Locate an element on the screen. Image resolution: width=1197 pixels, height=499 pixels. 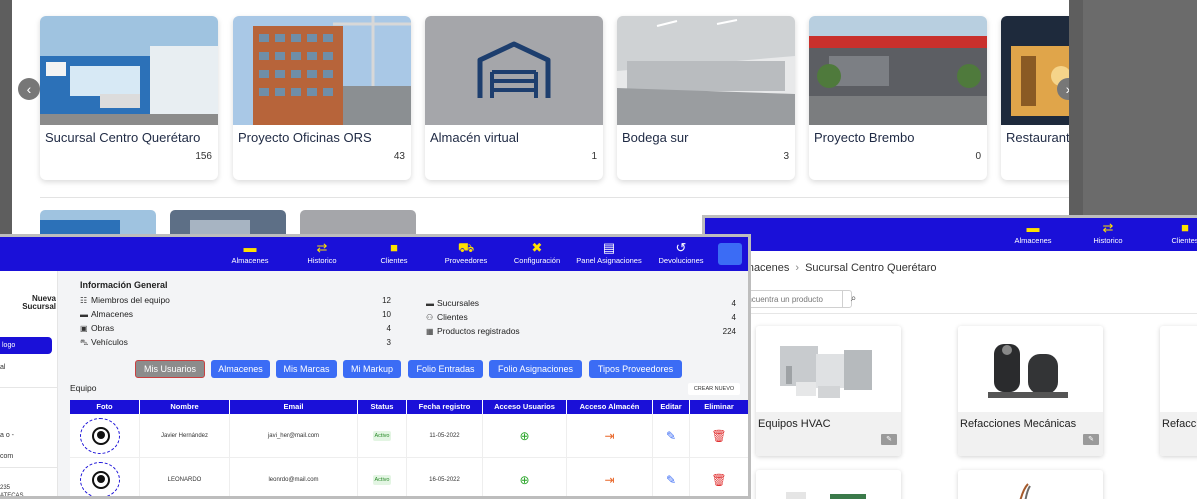
warehouse-count: 43 is located at coordinates (399, 156).